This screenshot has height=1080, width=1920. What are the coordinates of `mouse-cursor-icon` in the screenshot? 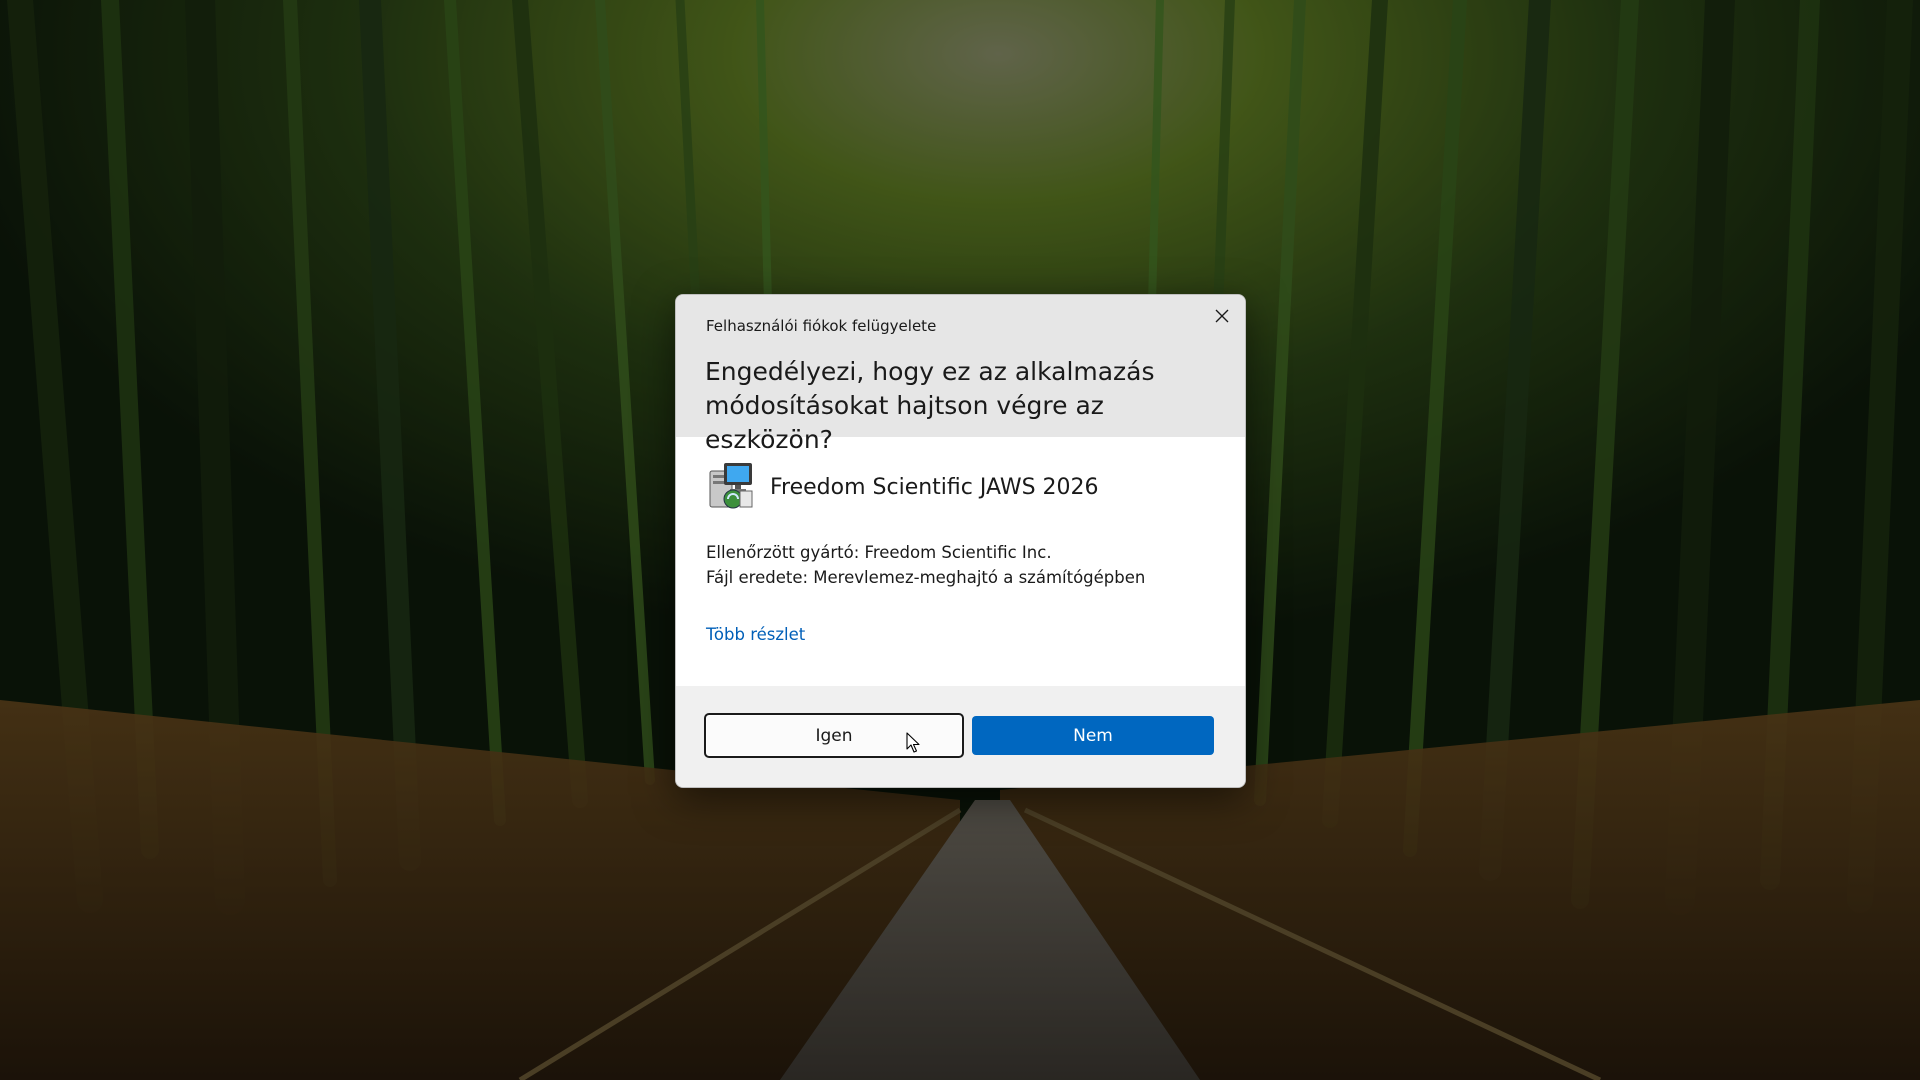 It's located at (913, 742).